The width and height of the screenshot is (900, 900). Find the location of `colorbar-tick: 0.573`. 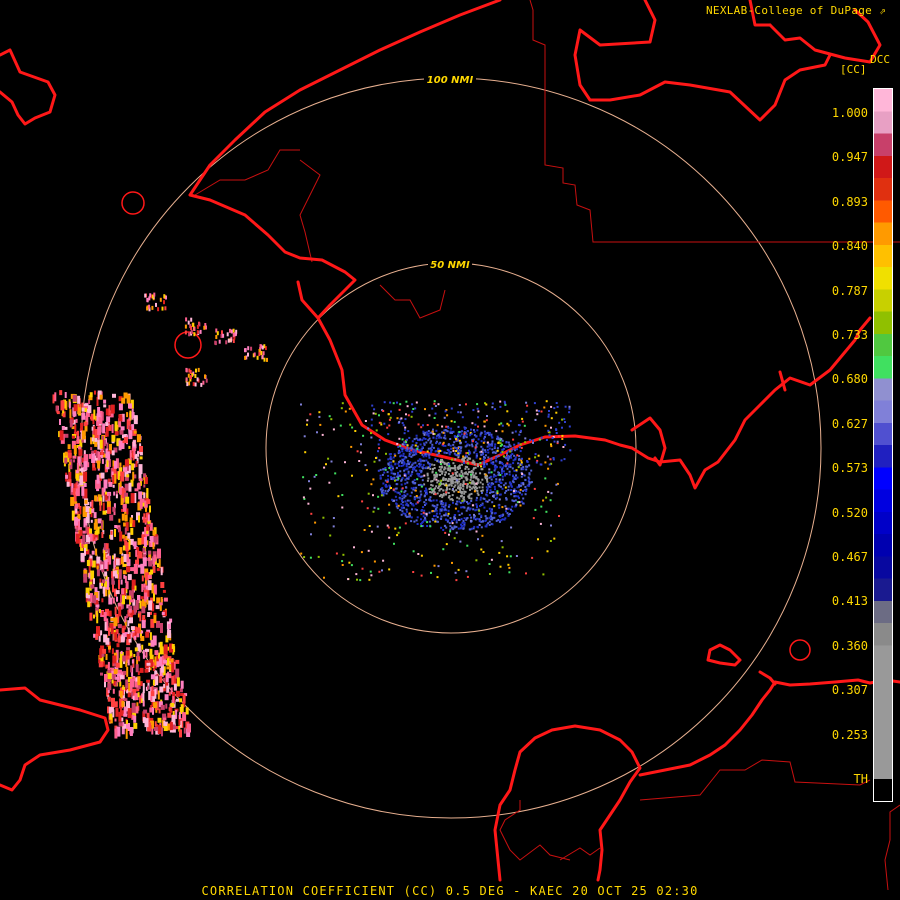

colorbar-tick: 0.573 is located at coordinates (849, 468).